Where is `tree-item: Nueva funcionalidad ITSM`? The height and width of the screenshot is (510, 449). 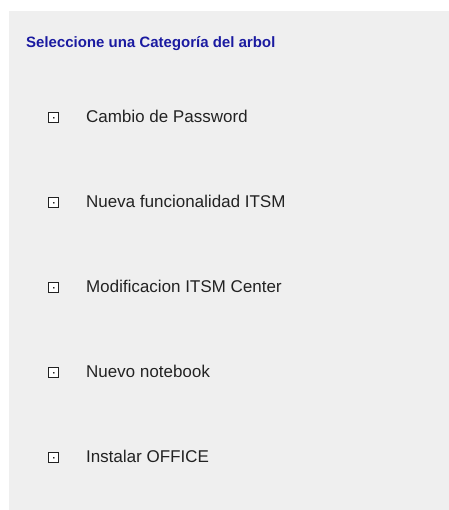 tree-item: Nueva funcionalidad ITSM is located at coordinates (186, 202).